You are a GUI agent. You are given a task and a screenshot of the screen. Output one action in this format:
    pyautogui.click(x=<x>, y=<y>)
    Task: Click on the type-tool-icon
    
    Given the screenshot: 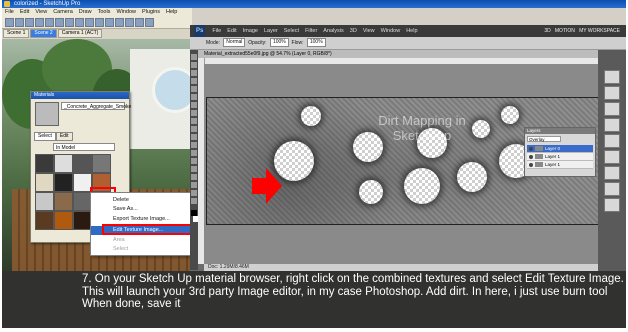 What is the action you would take?
    pyautogui.click(x=194, y=169)
    